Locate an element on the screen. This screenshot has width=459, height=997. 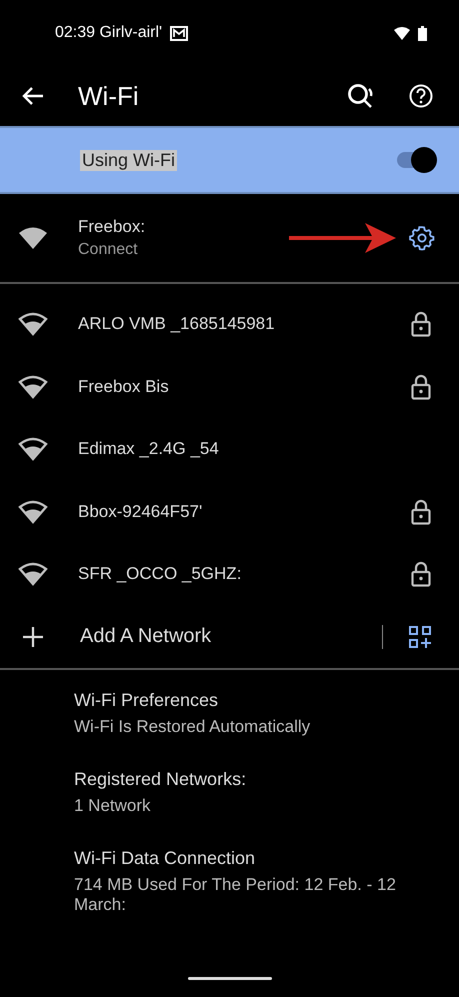
search-icon is located at coordinates (361, 96).